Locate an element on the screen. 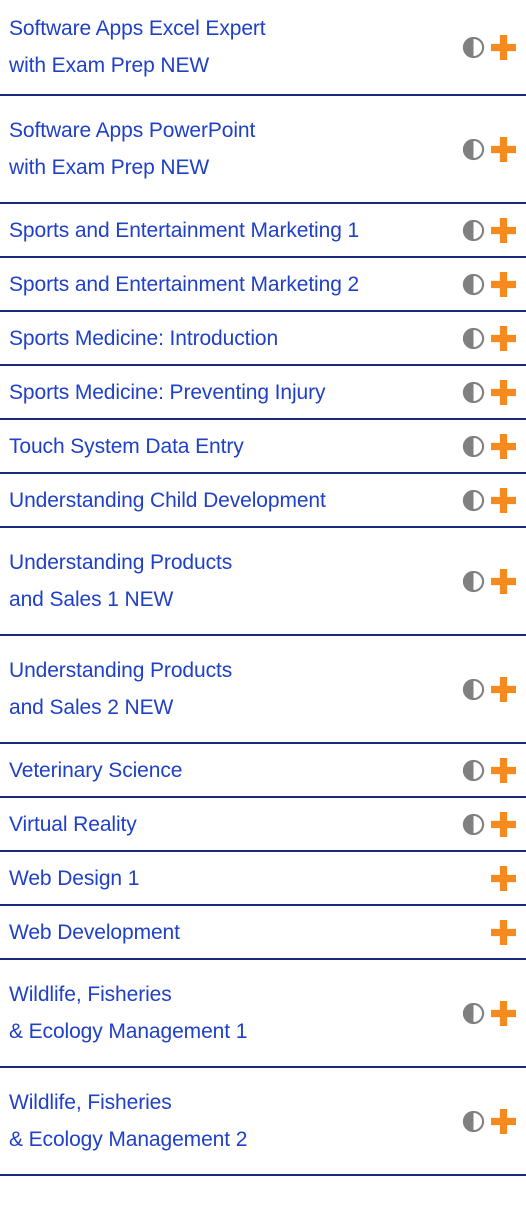 Image resolution: width=526 pixels, height=1222 pixels. course-row-virtual-reality: Virtual Reality is located at coordinates (263, 825).